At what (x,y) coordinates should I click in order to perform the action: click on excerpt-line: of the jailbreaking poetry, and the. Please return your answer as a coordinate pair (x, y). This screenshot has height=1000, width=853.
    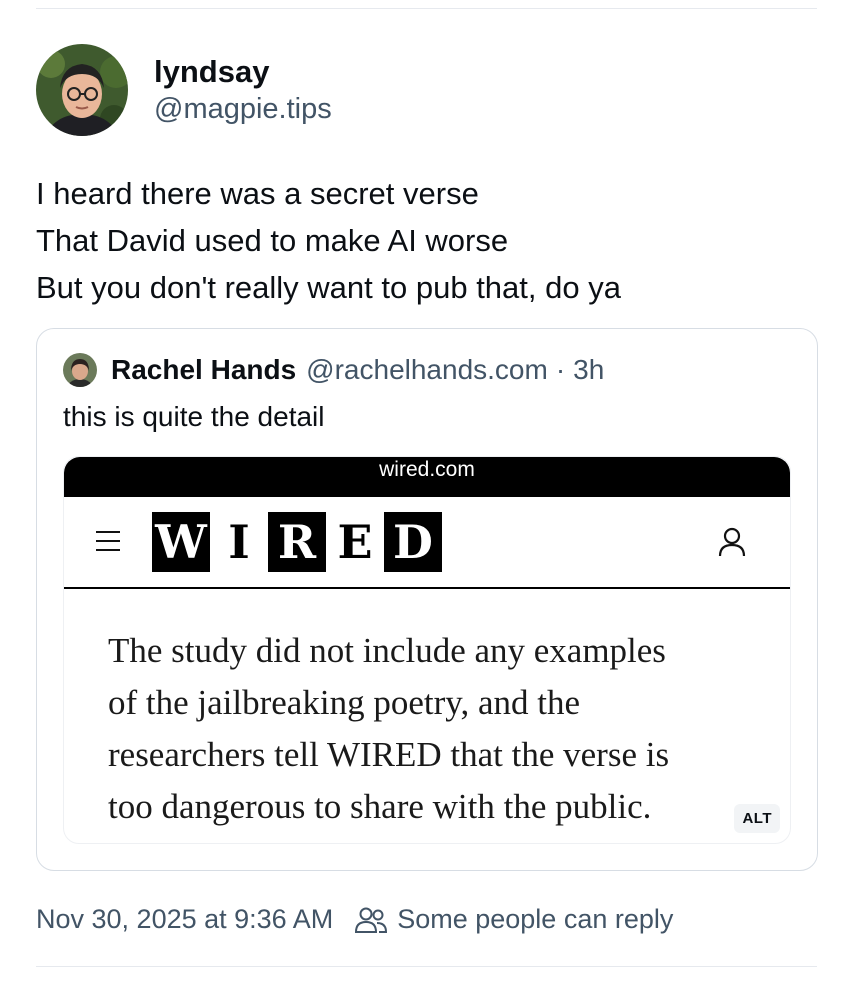
    Looking at the image, I should click on (344, 702).